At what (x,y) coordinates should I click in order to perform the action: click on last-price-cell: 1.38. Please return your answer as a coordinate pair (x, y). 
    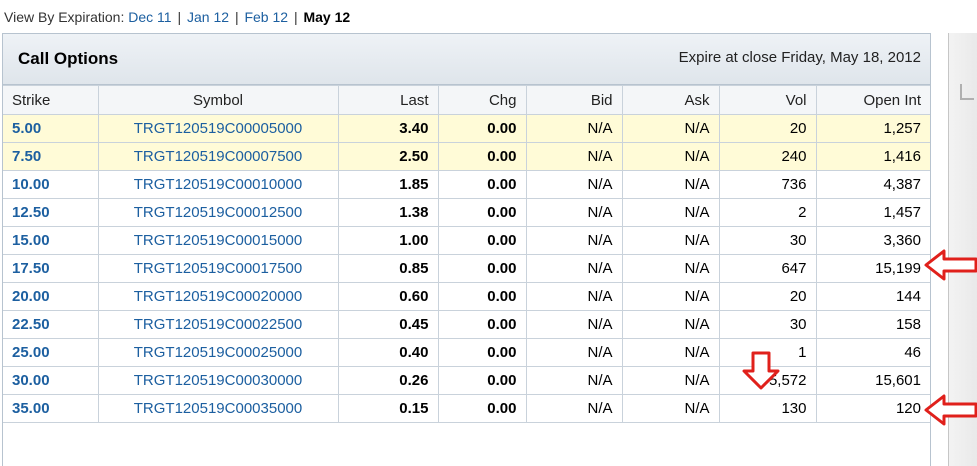
    Looking at the image, I should click on (388, 212).